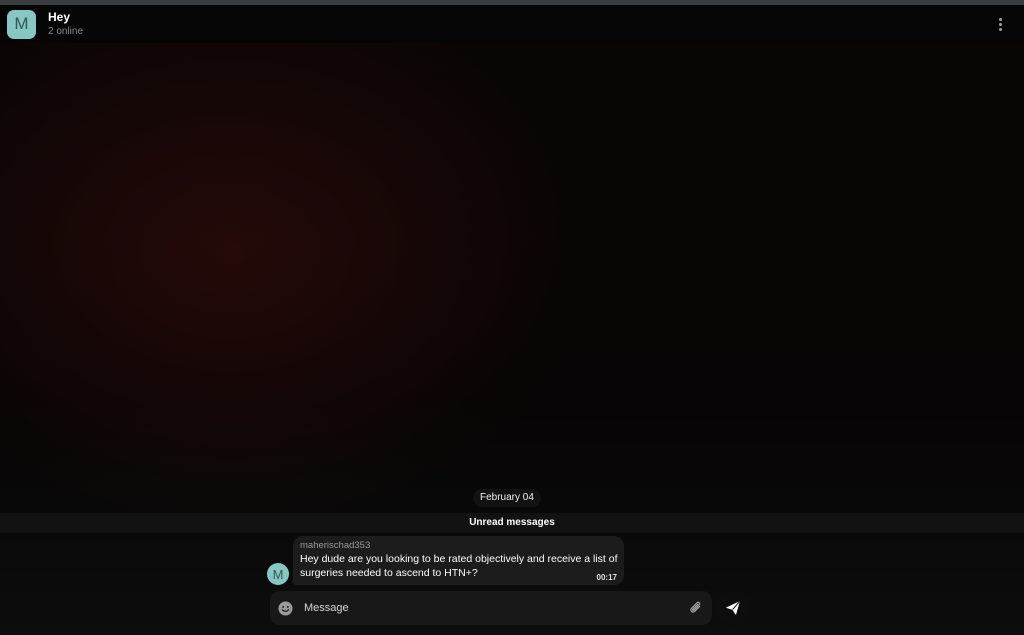 Image resolution: width=1024 pixels, height=635 pixels. Describe the element at coordinates (696, 608) in the screenshot. I see `paperclip-icon` at that location.